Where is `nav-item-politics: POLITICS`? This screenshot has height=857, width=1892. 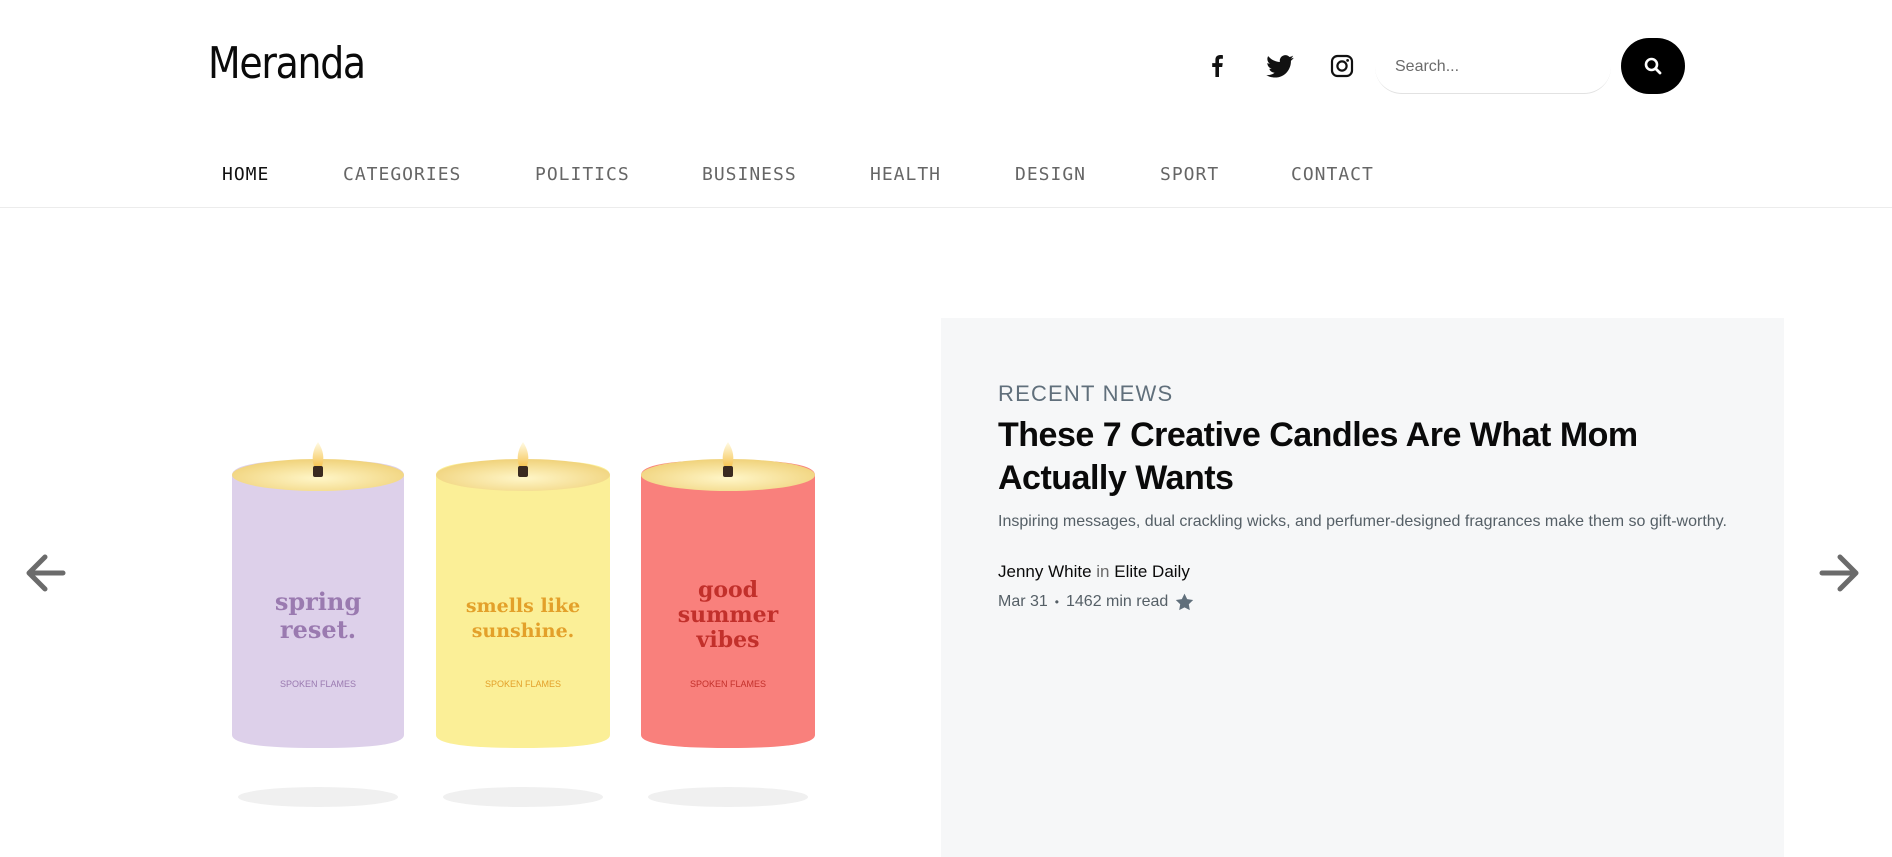
nav-item-politics: POLITICS is located at coordinates (582, 174).